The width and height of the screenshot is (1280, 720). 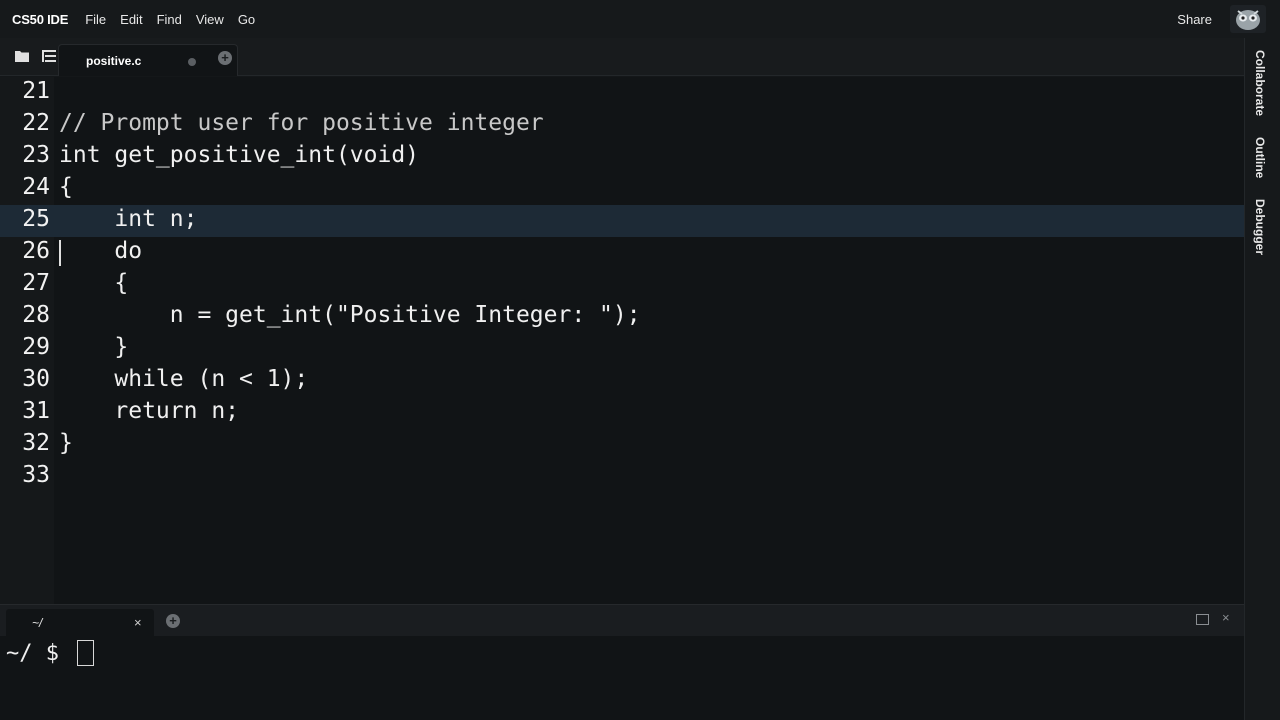 What do you see at coordinates (239, 155) in the screenshot?
I see `code-text: int get_positive_int(void)` at bounding box center [239, 155].